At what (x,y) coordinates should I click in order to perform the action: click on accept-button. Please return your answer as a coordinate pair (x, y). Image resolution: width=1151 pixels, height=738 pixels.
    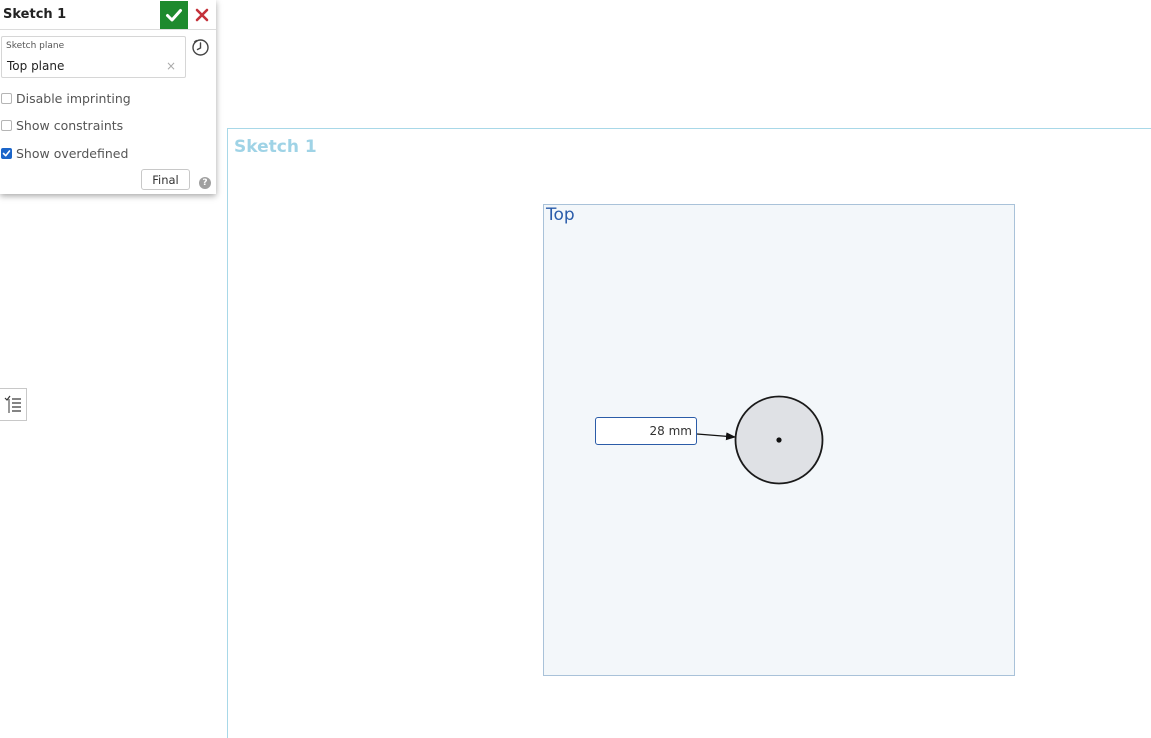
    Looking at the image, I should click on (174, 15).